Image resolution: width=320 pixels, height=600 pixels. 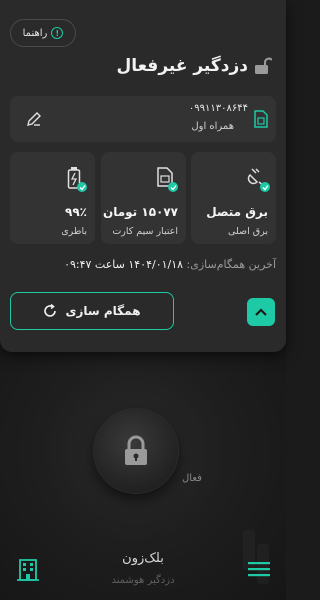 What do you see at coordinates (212, 126) in the screenshot?
I see `sim-operator: همراه اول` at bounding box center [212, 126].